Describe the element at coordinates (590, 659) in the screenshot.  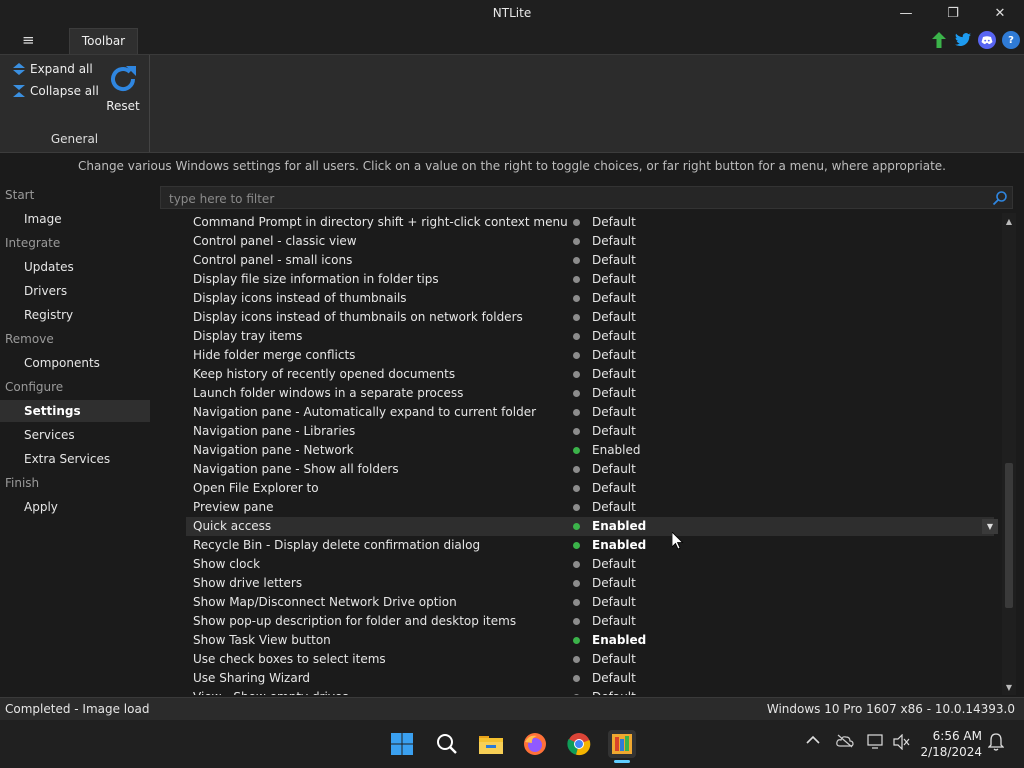
I see `setting-row: Use check boxes to select items Default` at that location.